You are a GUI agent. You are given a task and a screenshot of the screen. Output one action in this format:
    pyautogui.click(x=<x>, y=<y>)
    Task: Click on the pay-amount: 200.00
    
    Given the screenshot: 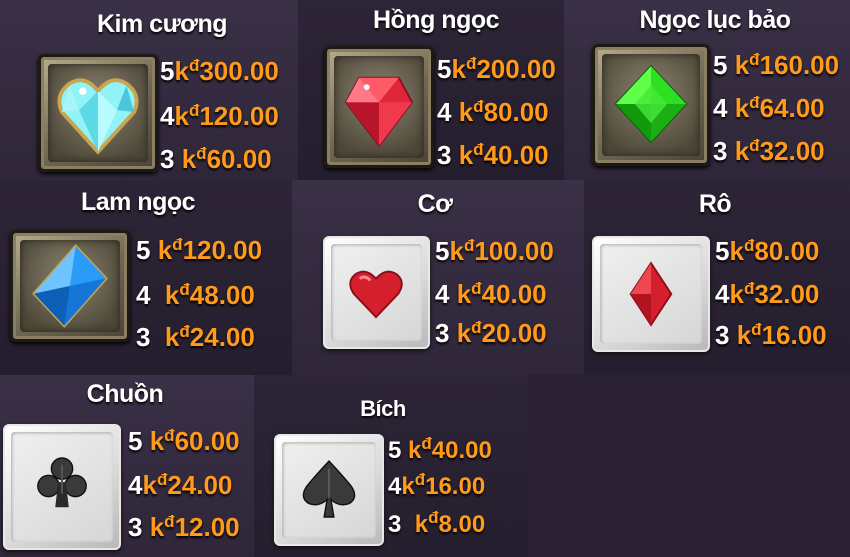 What is the action you would take?
    pyautogui.click(x=516, y=69)
    